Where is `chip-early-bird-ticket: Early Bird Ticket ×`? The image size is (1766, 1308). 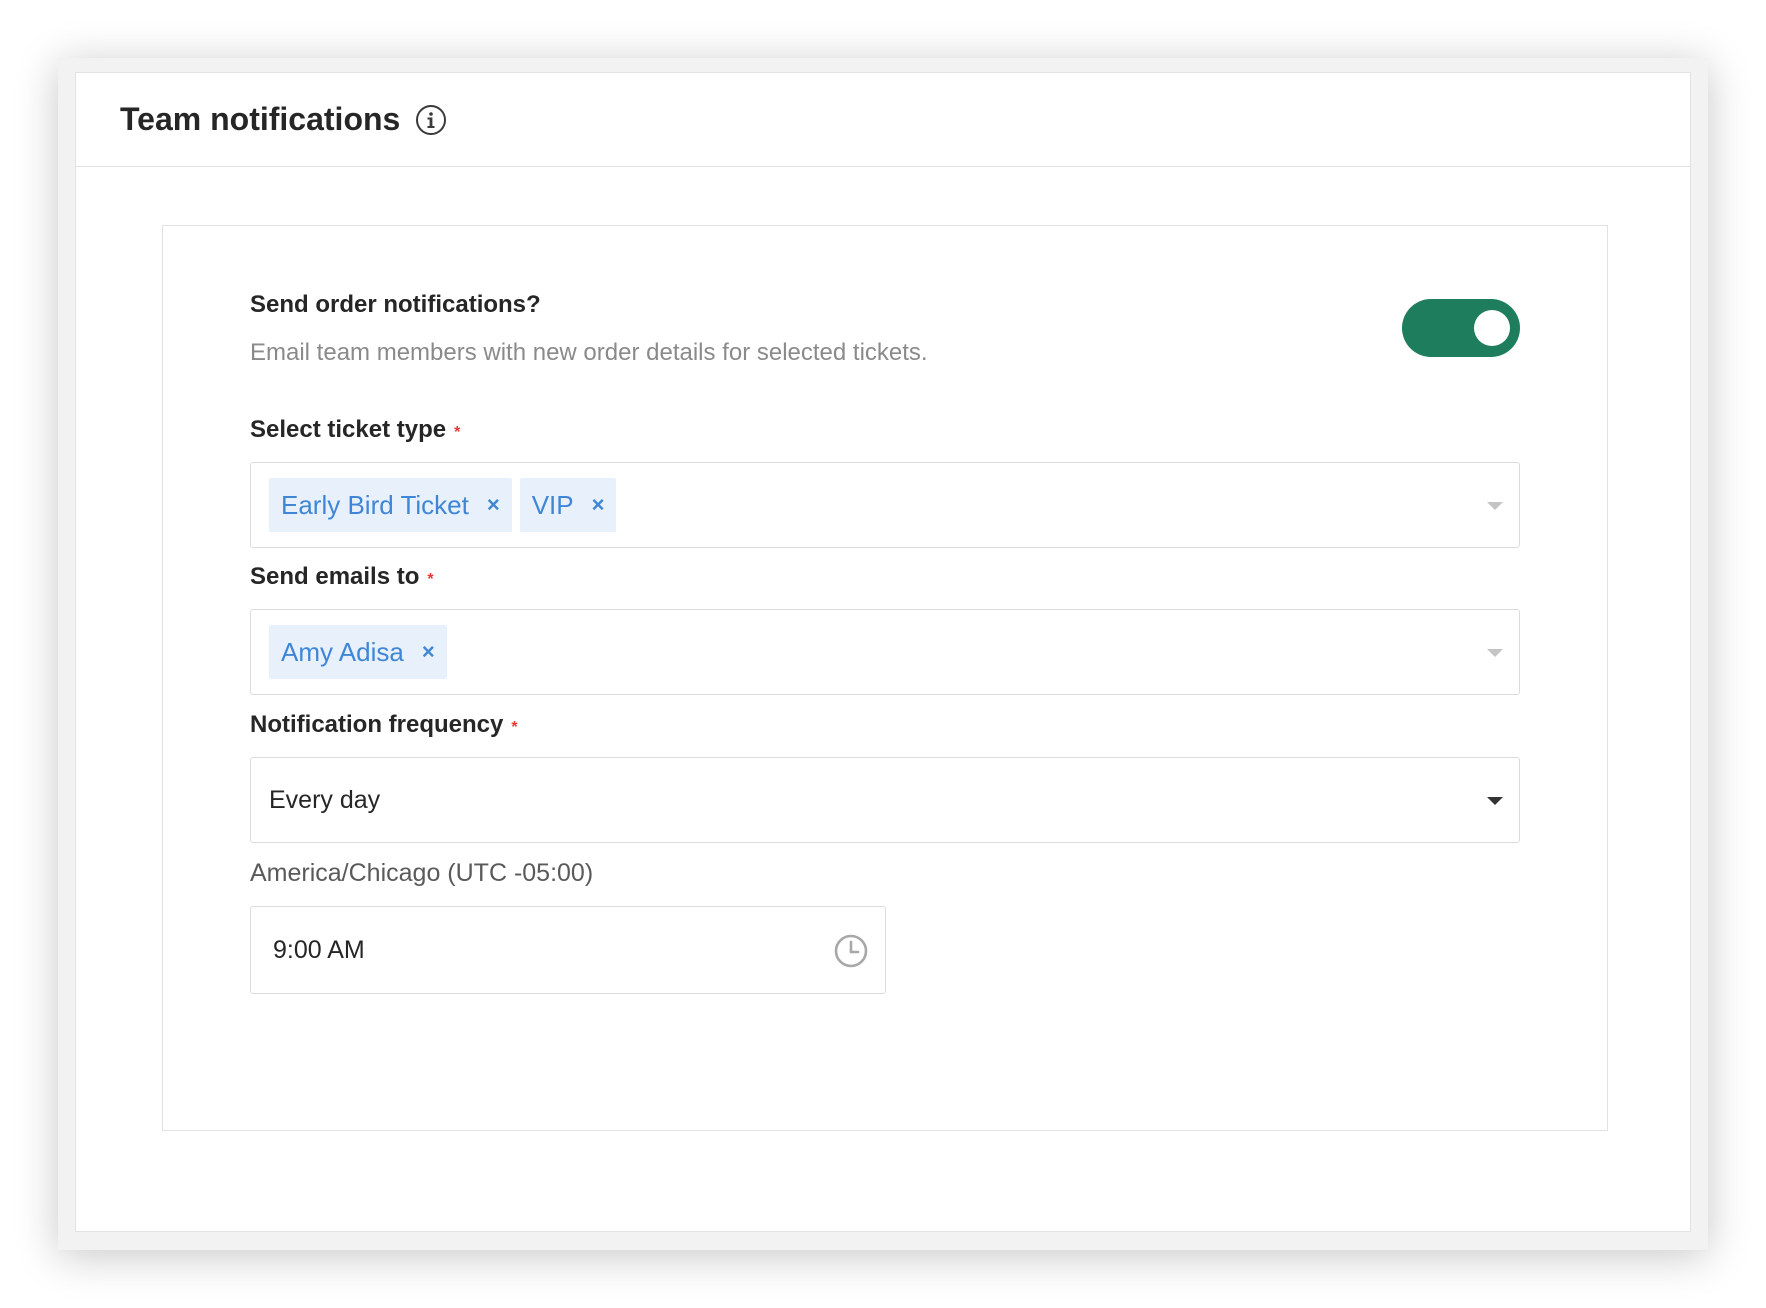
chip-early-bird-ticket: Early Bird Ticket × is located at coordinates (390, 505).